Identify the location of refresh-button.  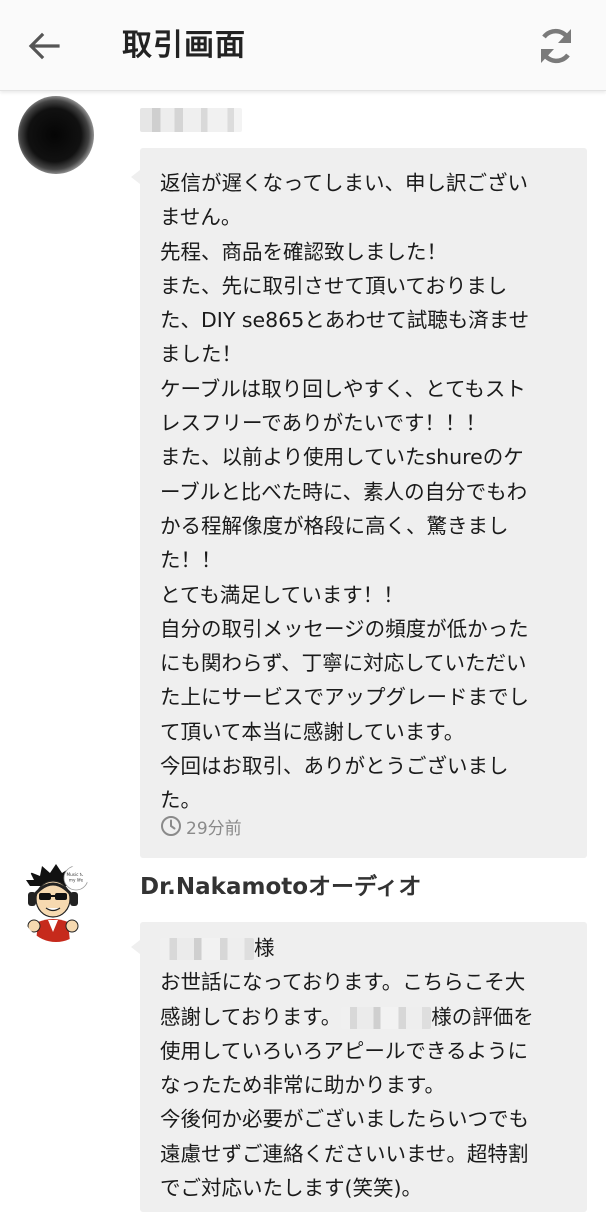
(556, 46).